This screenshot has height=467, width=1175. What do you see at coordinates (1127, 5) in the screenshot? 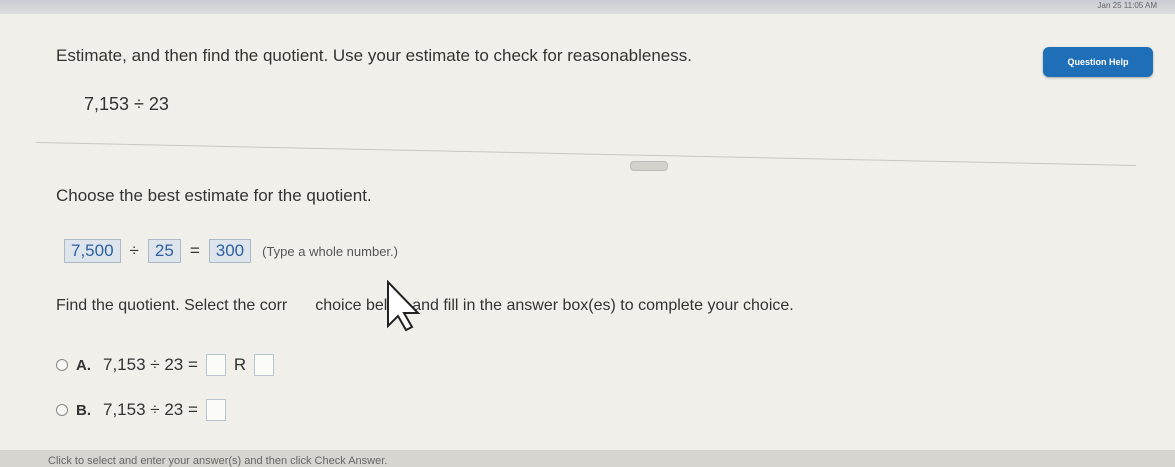
I see `header-meta: Jan 25 11:05 AM` at bounding box center [1127, 5].